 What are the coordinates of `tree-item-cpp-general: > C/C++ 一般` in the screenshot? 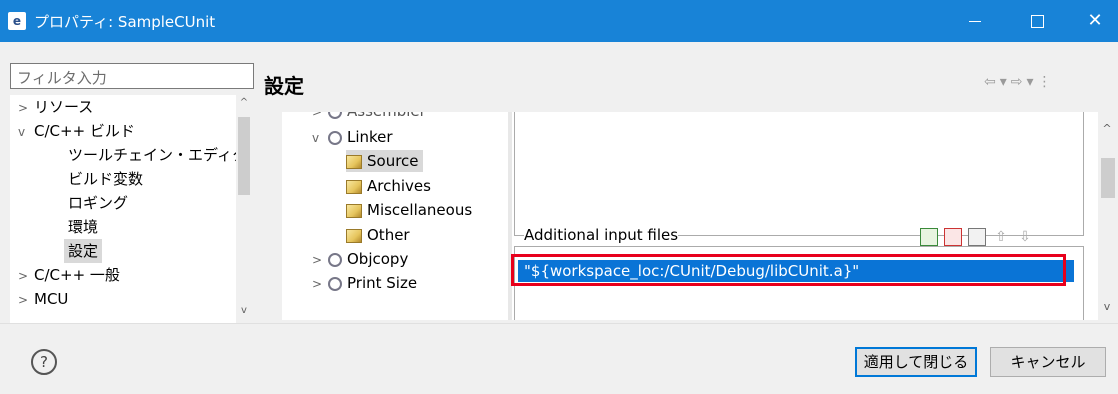 It's located at (69, 275).